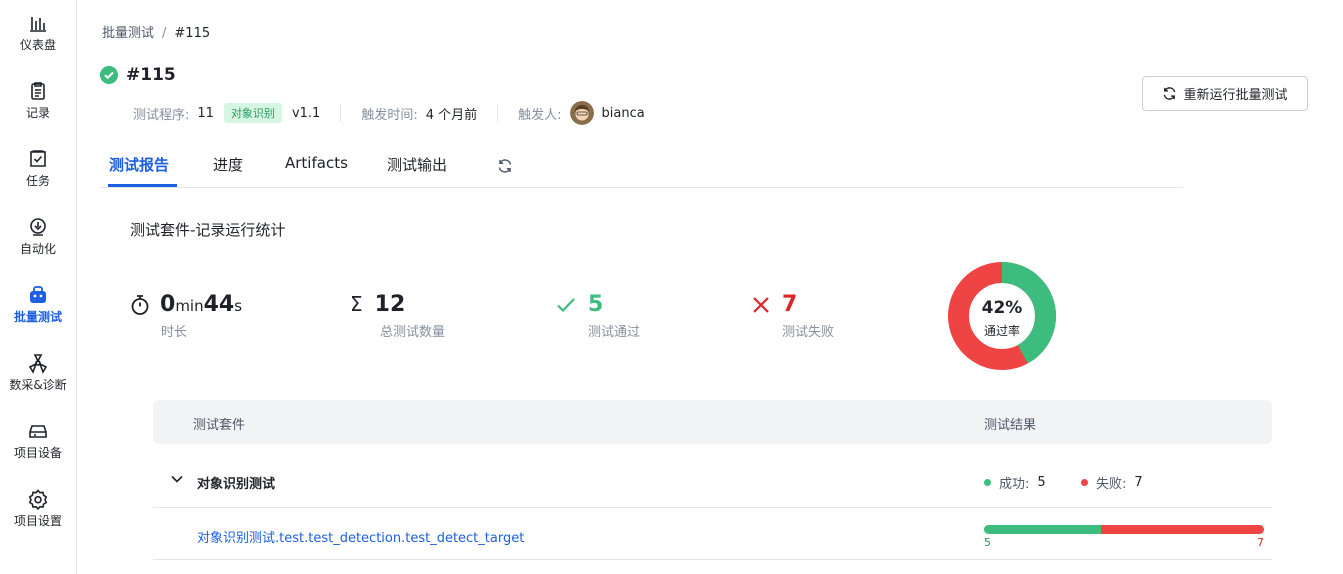  What do you see at coordinates (581, 113) in the screenshot?
I see `avatar` at bounding box center [581, 113].